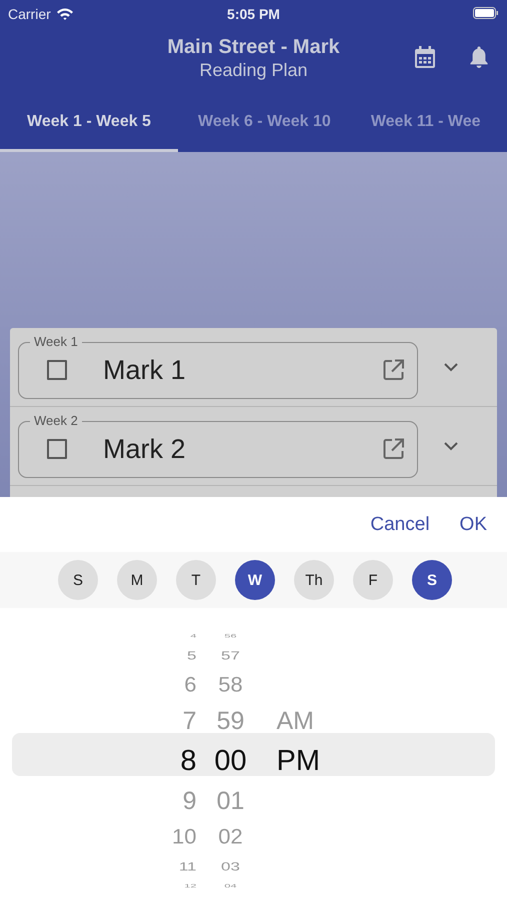 The height and width of the screenshot is (900, 507). Describe the element at coordinates (473, 525) in the screenshot. I see `ok-button: OK` at that location.